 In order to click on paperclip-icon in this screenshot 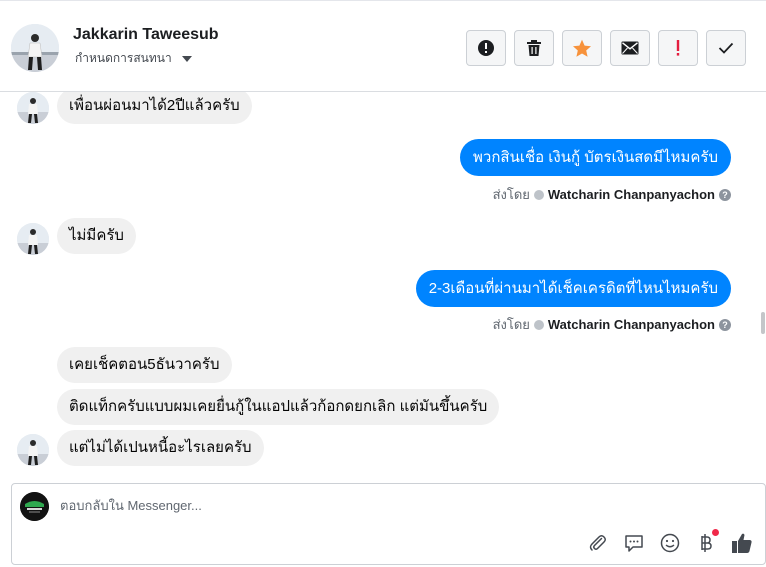, I will do `click(597, 543)`.